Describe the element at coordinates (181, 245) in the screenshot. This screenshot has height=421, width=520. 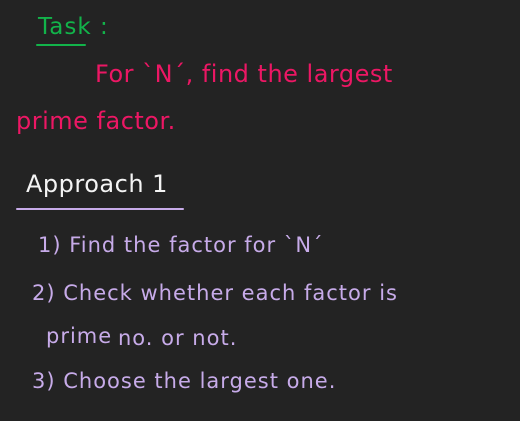
I see `approach-step-1: 1) Find the factor for `N´` at that location.